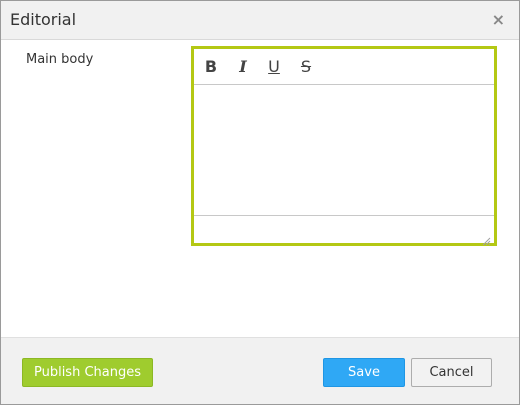 This screenshot has width=520, height=405. I want to click on italic-button: I, so click(243, 67).